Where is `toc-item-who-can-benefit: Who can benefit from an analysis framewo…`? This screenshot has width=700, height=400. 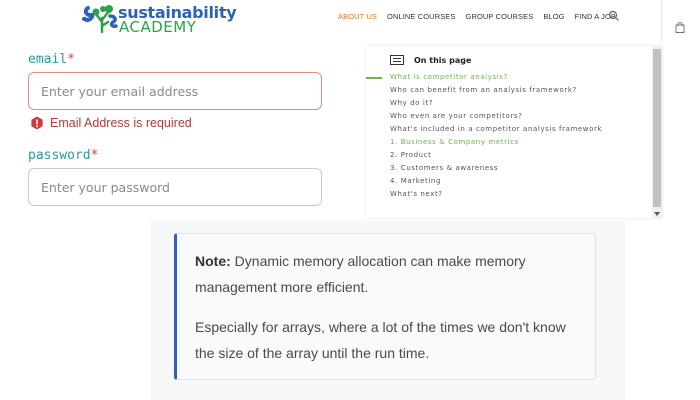
toc-item-who-can-benefit: Who can benefit from an analysis framewo… is located at coordinates (515, 90).